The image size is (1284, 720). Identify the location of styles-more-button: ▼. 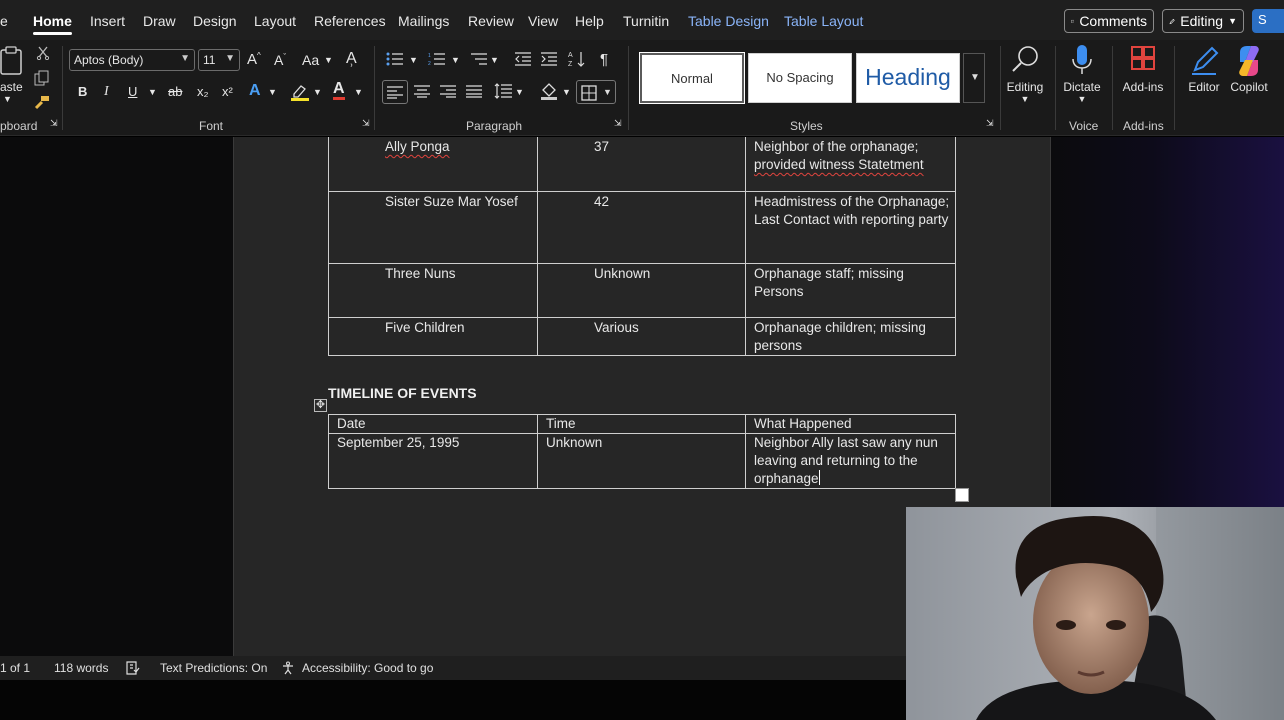
(974, 78).